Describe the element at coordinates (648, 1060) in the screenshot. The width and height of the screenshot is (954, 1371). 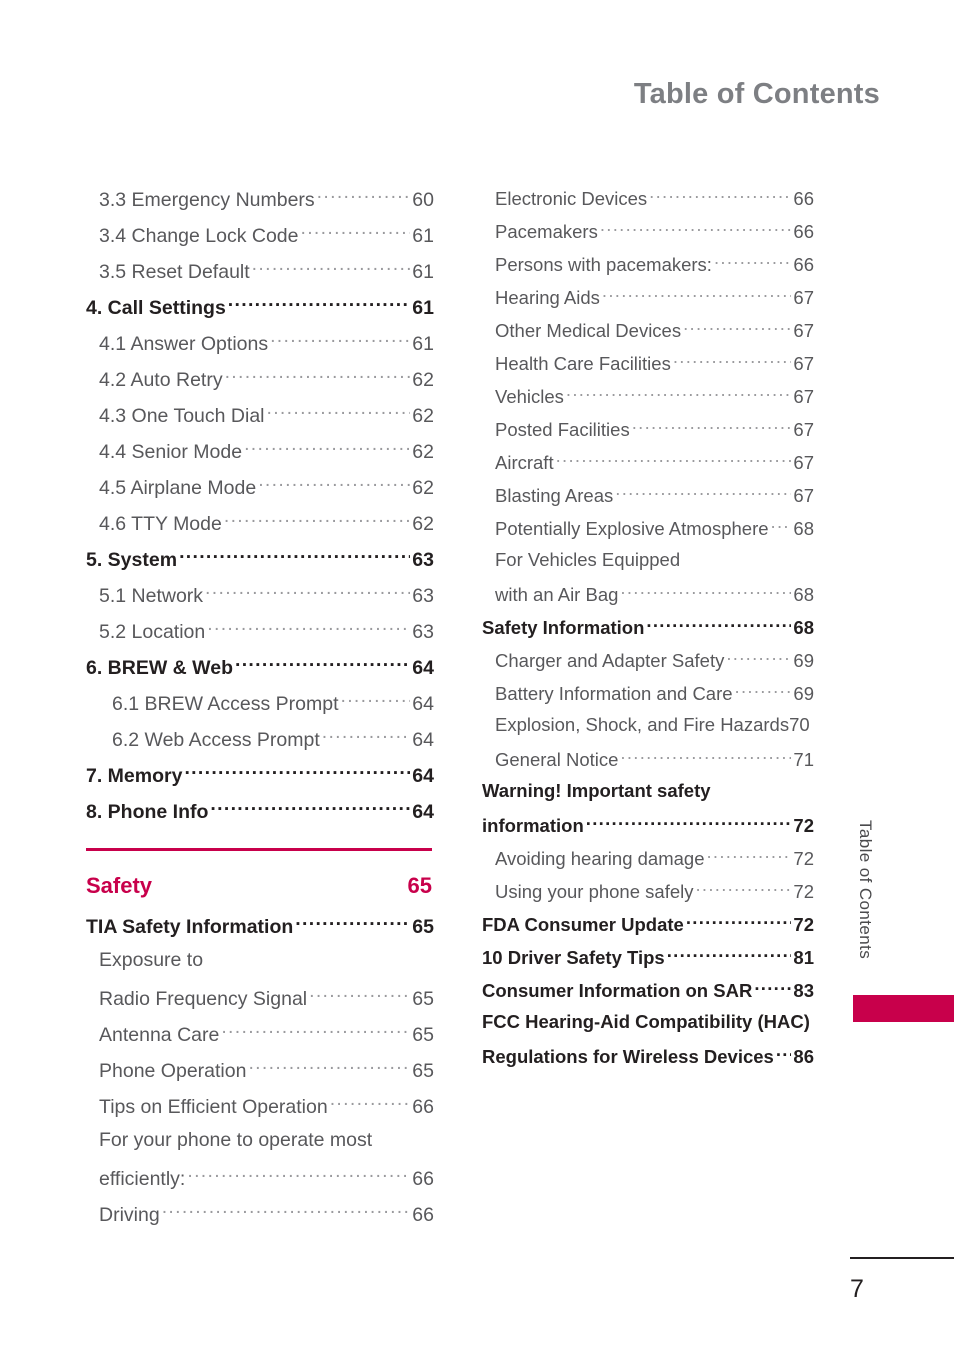
I see `toc-entry: Regulations for Wireless Devices 86` at that location.